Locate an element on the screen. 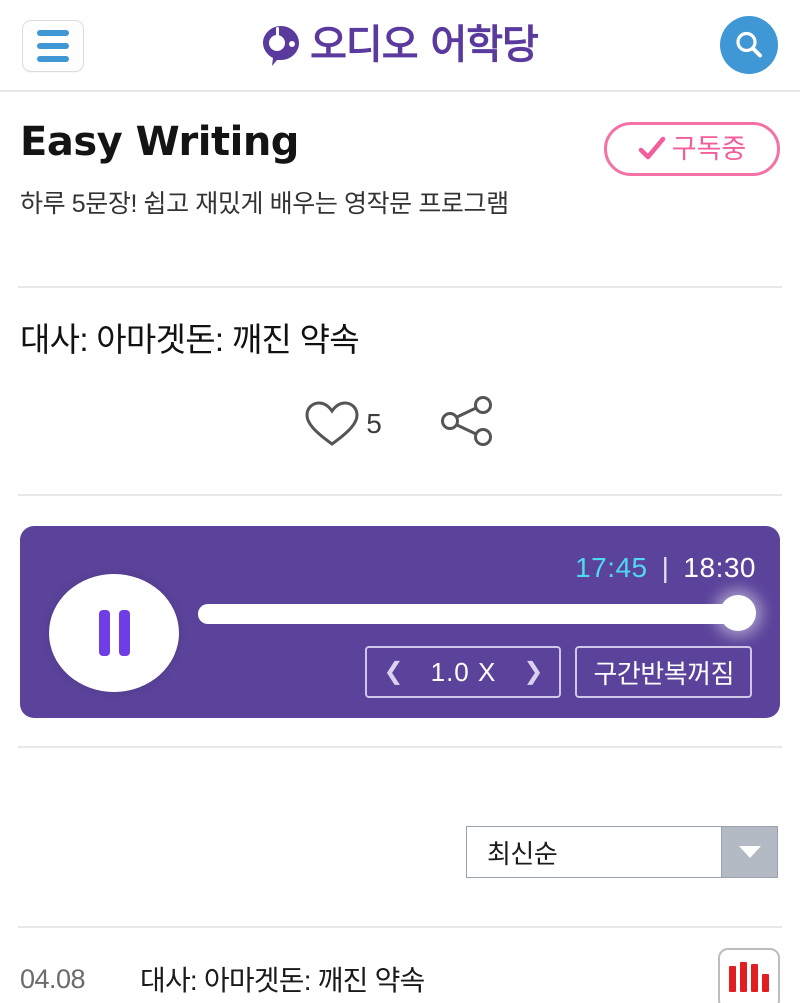 This screenshot has width=800, height=1003. program-description: 하루 5문장! 쉽고 재밌게 배우는 영작문 프로그램 is located at coordinates (264, 204).